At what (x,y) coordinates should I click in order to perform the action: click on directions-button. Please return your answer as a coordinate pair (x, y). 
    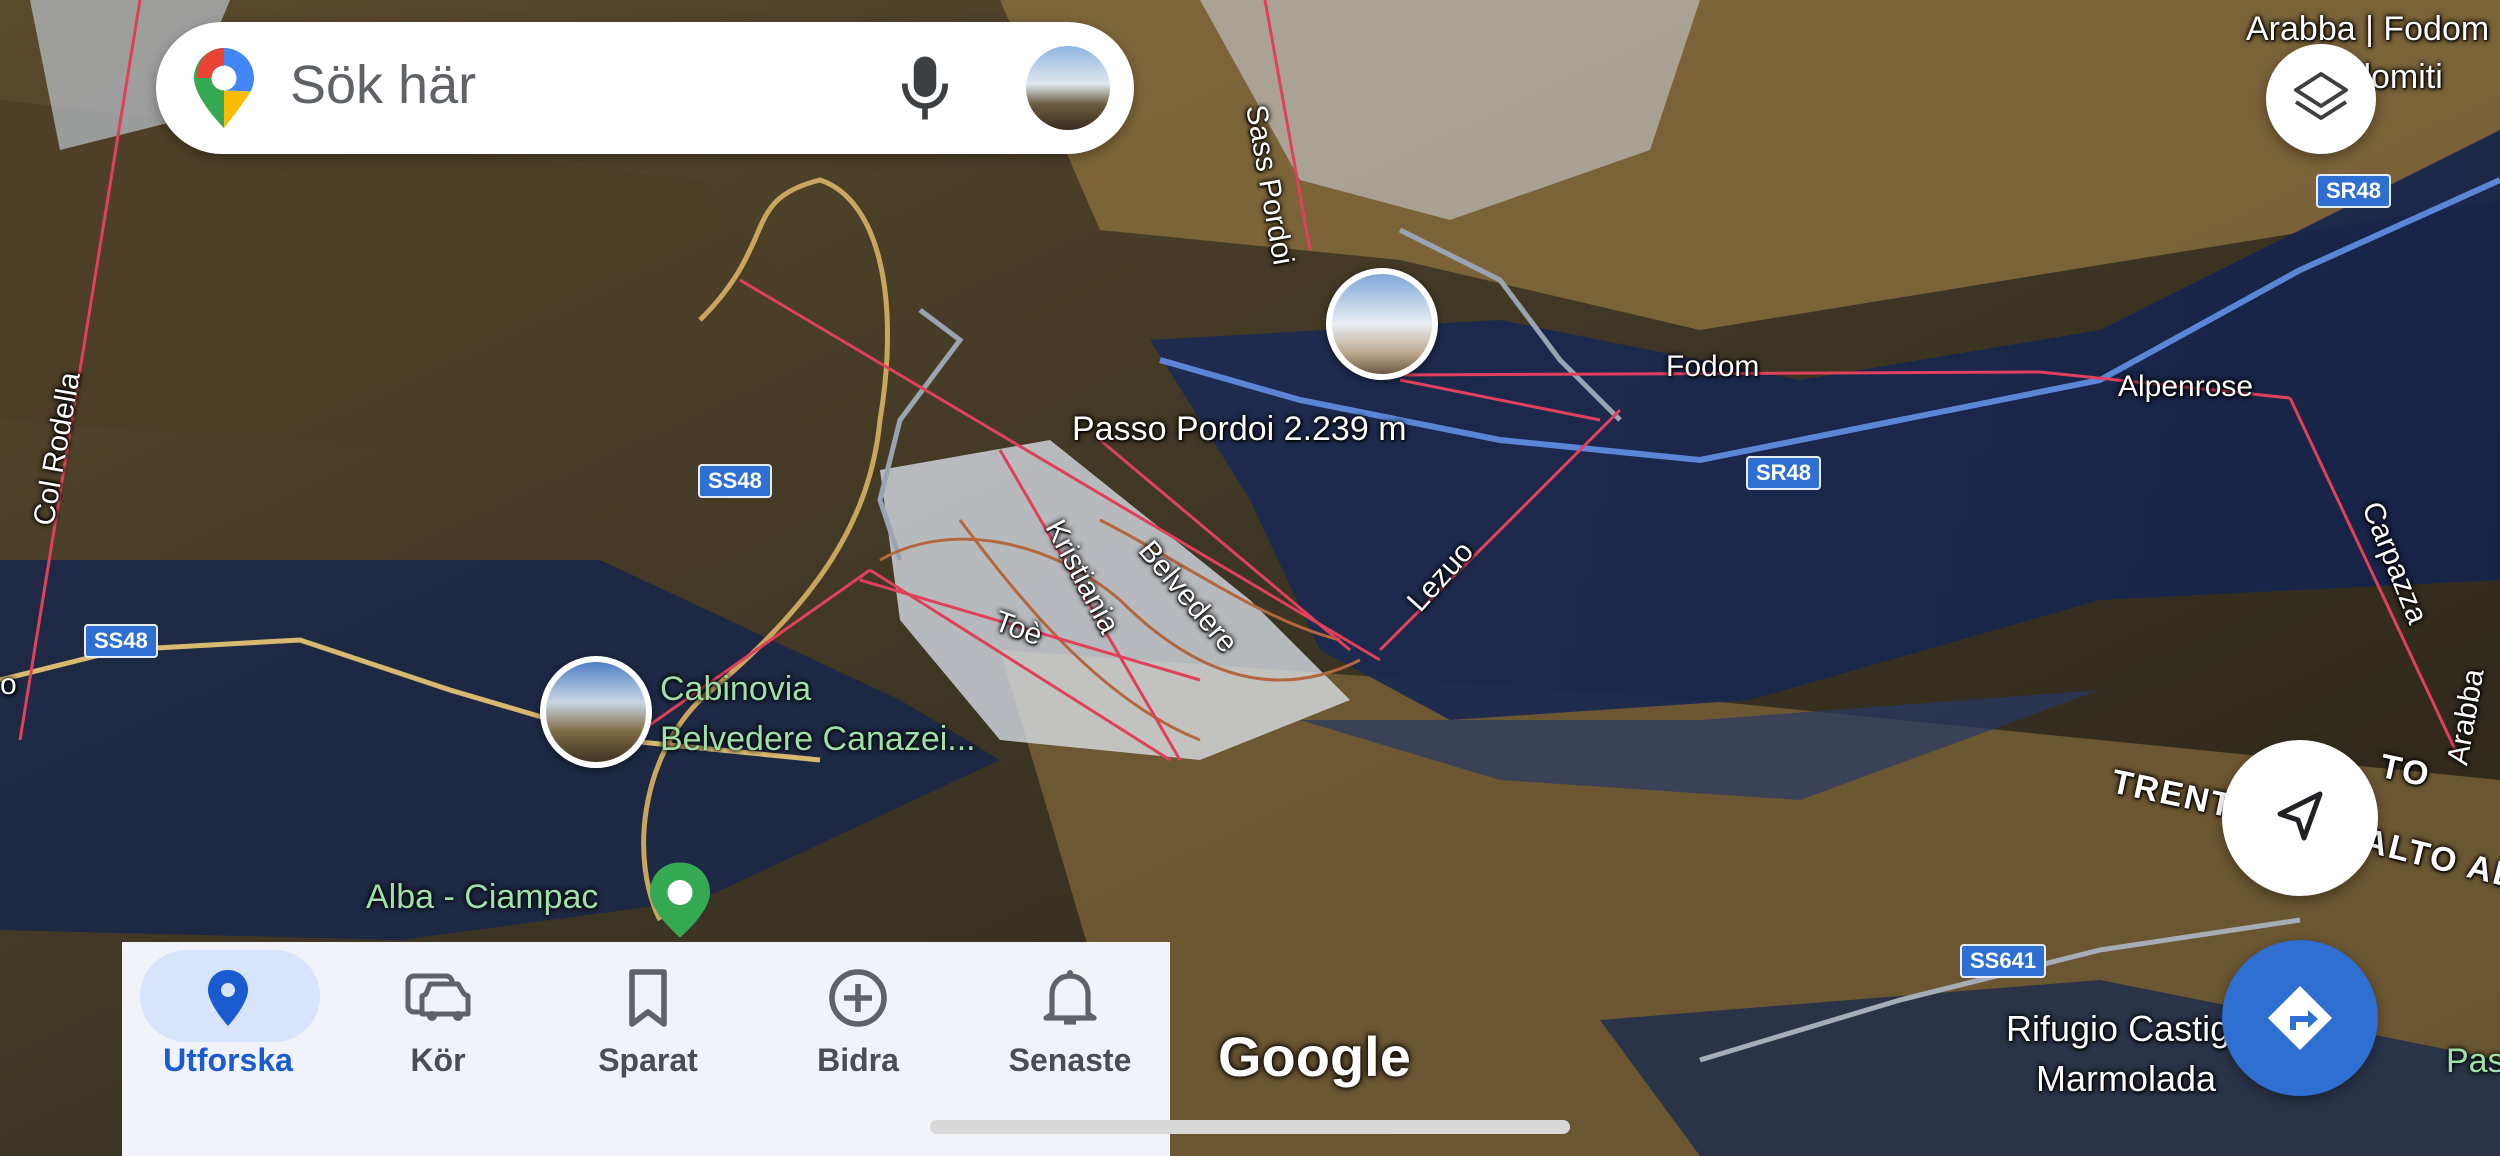
    Looking at the image, I should click on (2300, 1018).